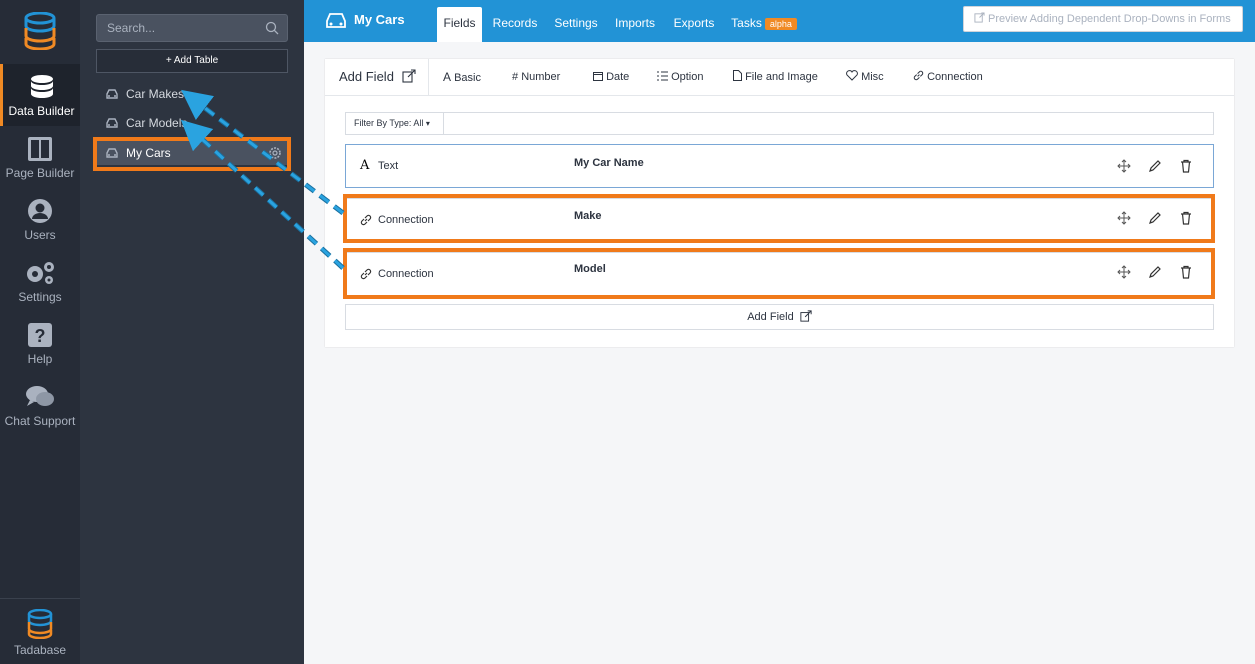 Image resolution: width=1255 pixels, height=664 pixels. What do you see at coordinates (779, 123) in the screenshot?
I see `filter-bar: Filter By Type: All ▾` at bounding box center [779, 123].